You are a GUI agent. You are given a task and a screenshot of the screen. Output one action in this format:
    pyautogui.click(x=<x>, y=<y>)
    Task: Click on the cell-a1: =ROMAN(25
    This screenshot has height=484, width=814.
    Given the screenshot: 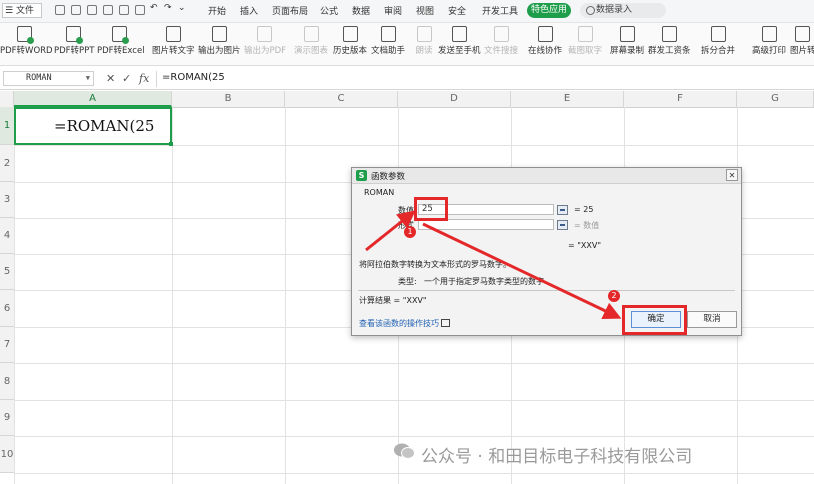 What is the action you would take?
    pyautogui.click(x=93, y=126)
    